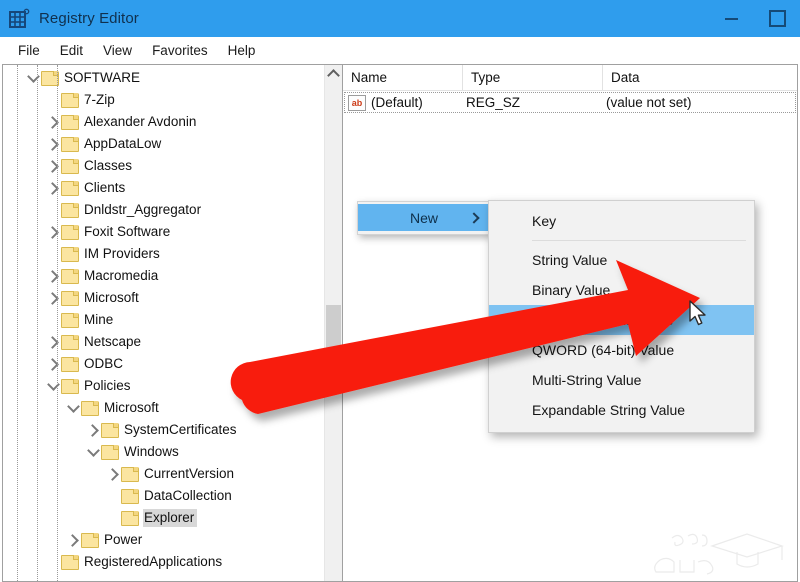 The width and height of the screenshot is (800, 582). What do you see at coordinates (163, 100) in the screenshot?
I see `tree-item-7-zip: 7-Zip` at bounding box center [163, 100].